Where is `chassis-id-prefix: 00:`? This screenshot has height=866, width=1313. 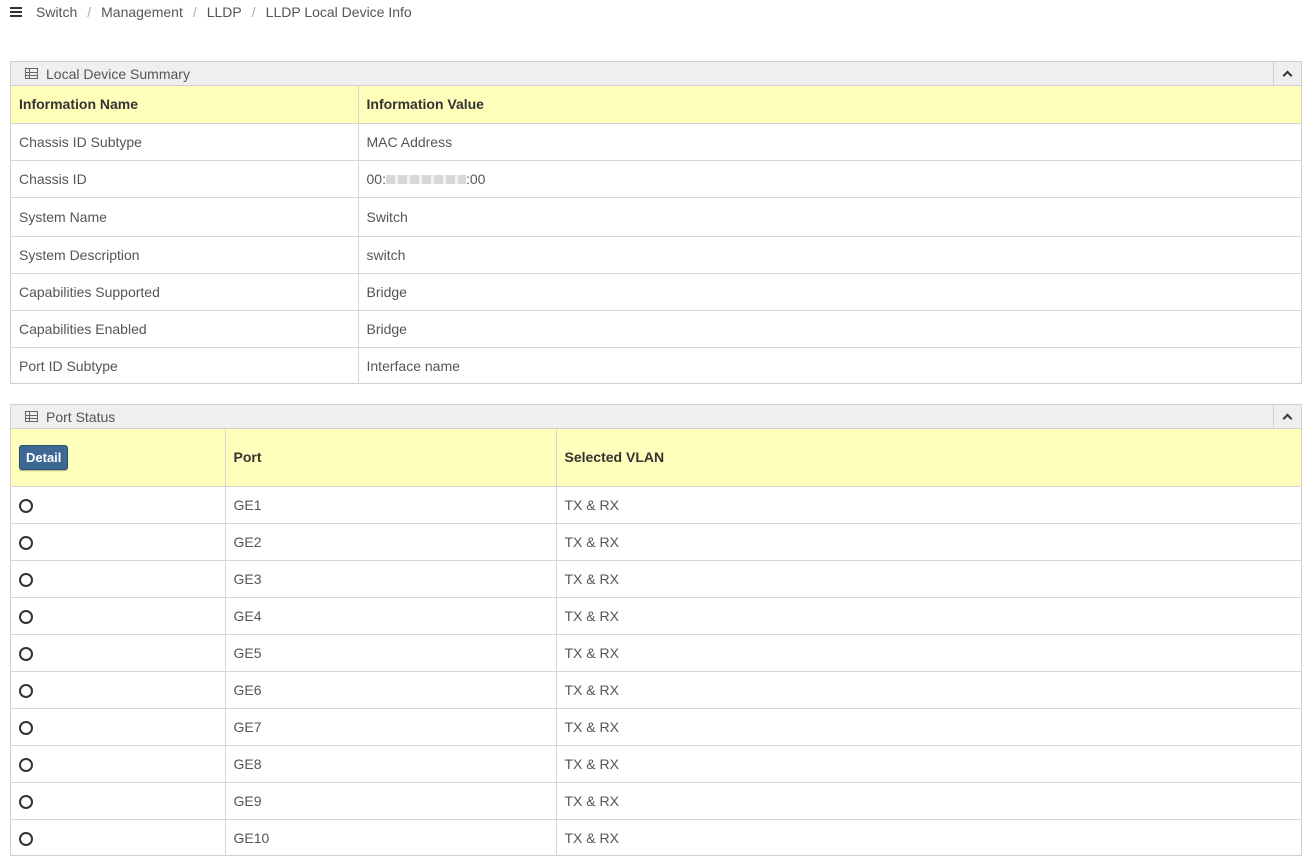
chassis-id-prefix: 00: is located at coordinates (376, 178).